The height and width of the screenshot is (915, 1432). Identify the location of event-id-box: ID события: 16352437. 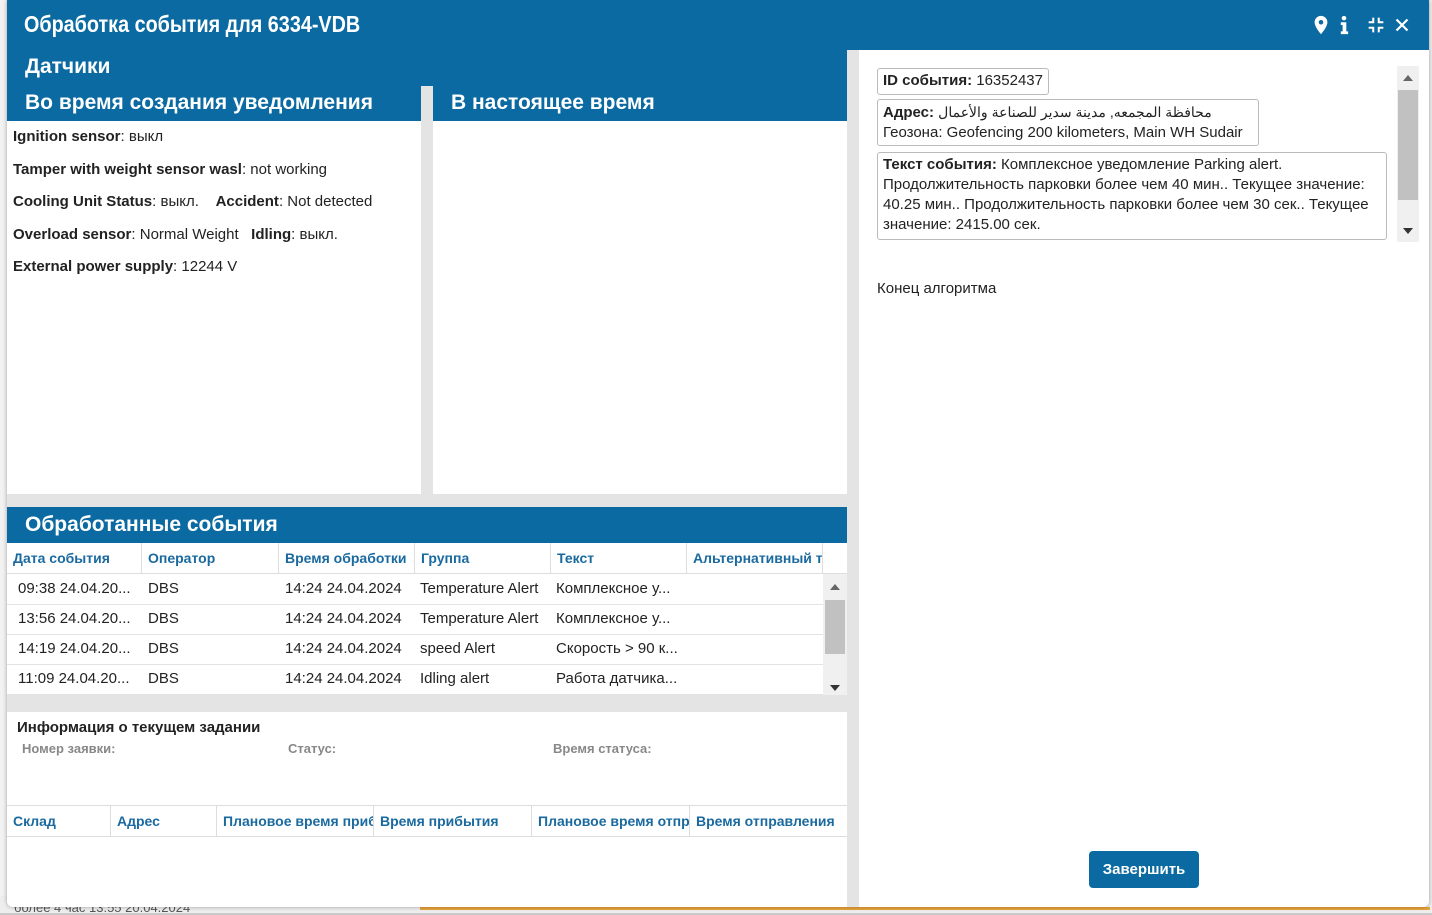
(963, 81).